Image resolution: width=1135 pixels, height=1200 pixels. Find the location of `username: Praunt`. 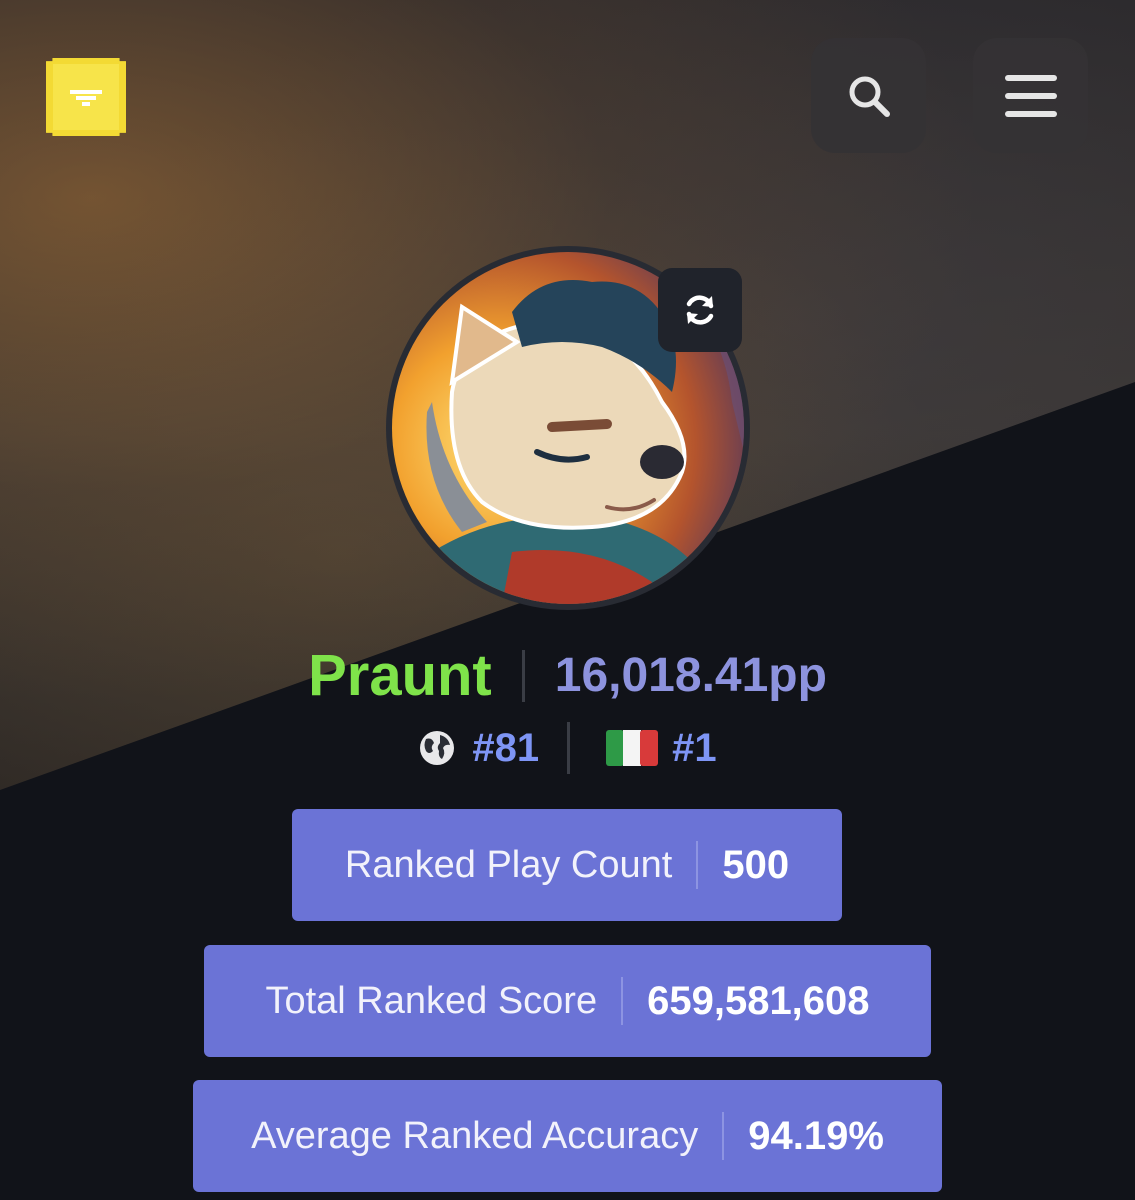

username: Praunt is located at coordinates (400, 676).